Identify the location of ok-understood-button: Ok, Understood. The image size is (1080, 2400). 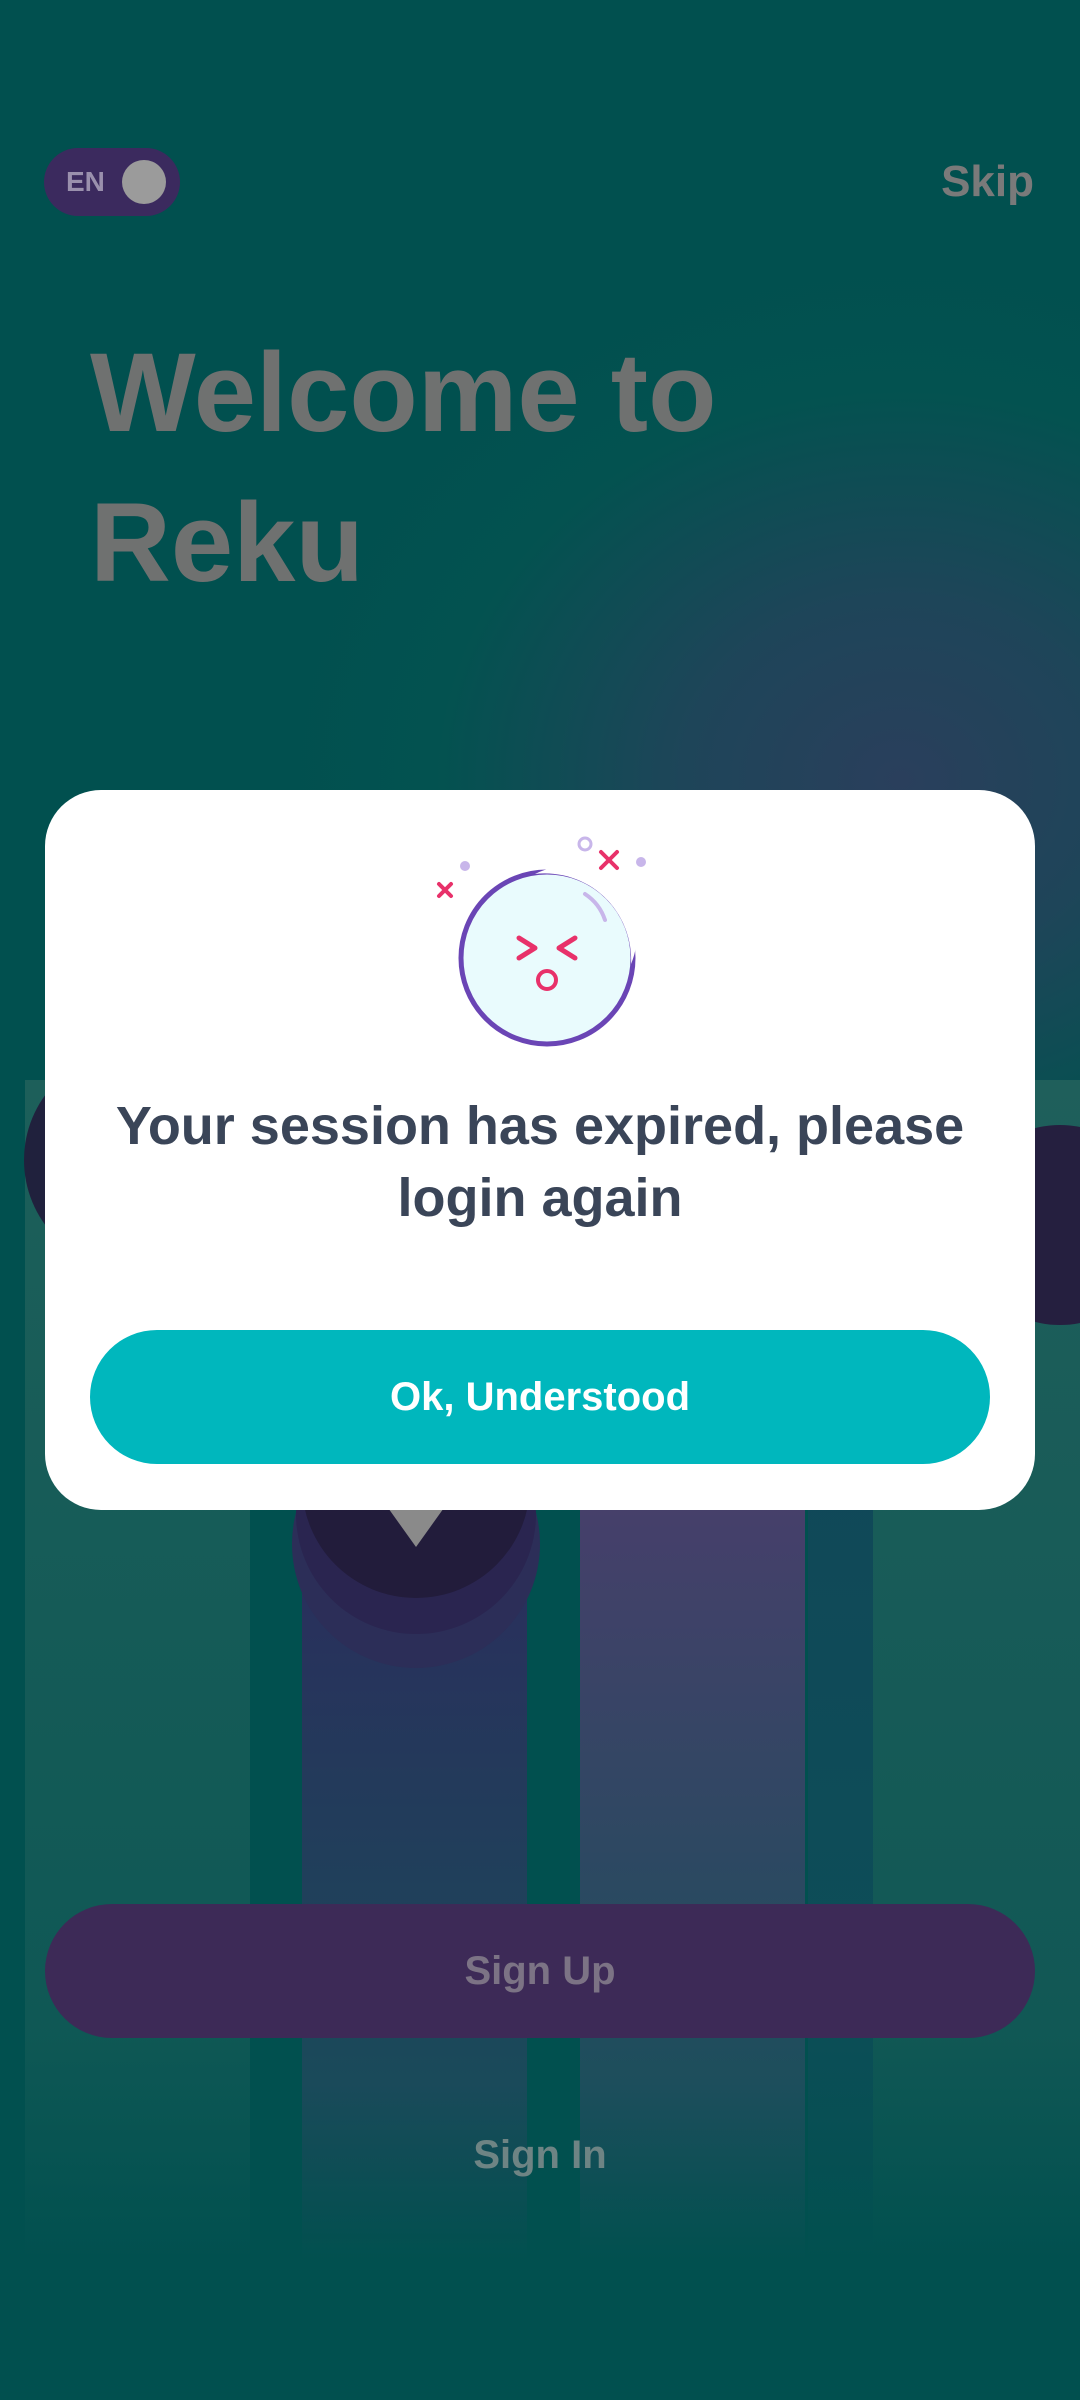
(540, 1397).